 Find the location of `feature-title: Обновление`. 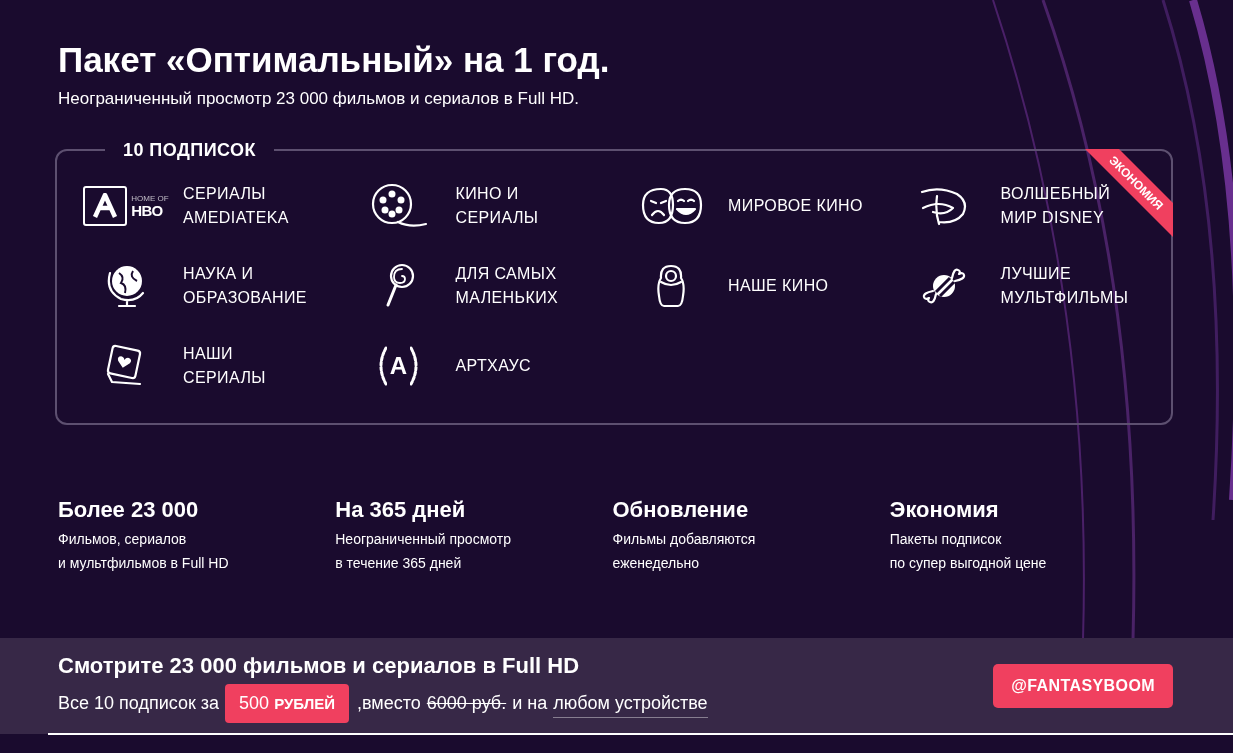

feature-title: Обновление is located at coordinates (681, 510).